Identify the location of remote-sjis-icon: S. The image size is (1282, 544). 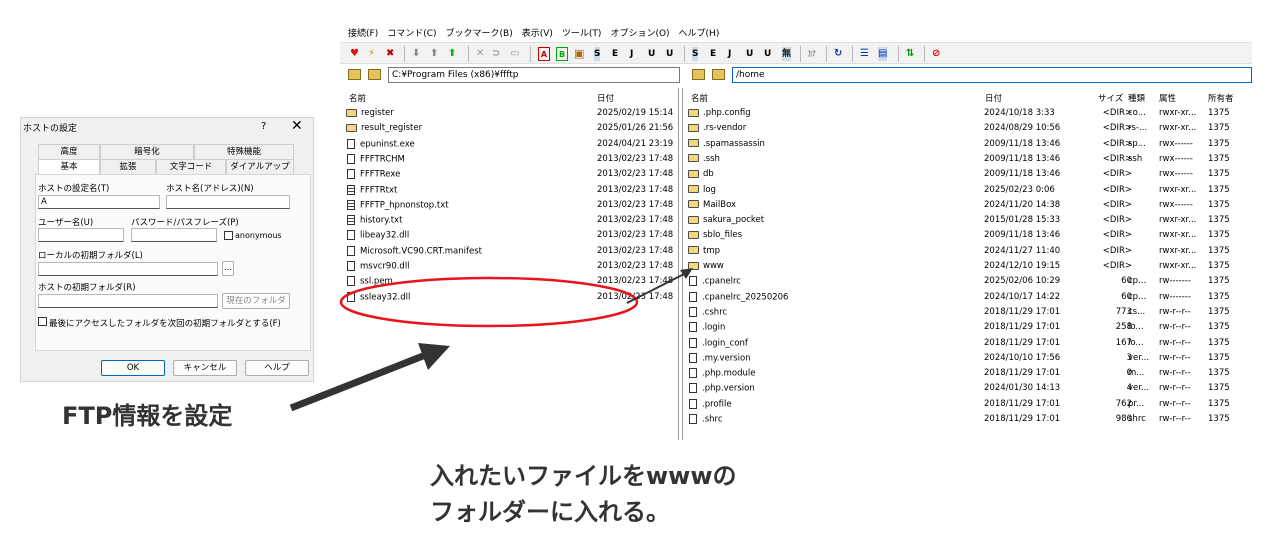
(695, 54).